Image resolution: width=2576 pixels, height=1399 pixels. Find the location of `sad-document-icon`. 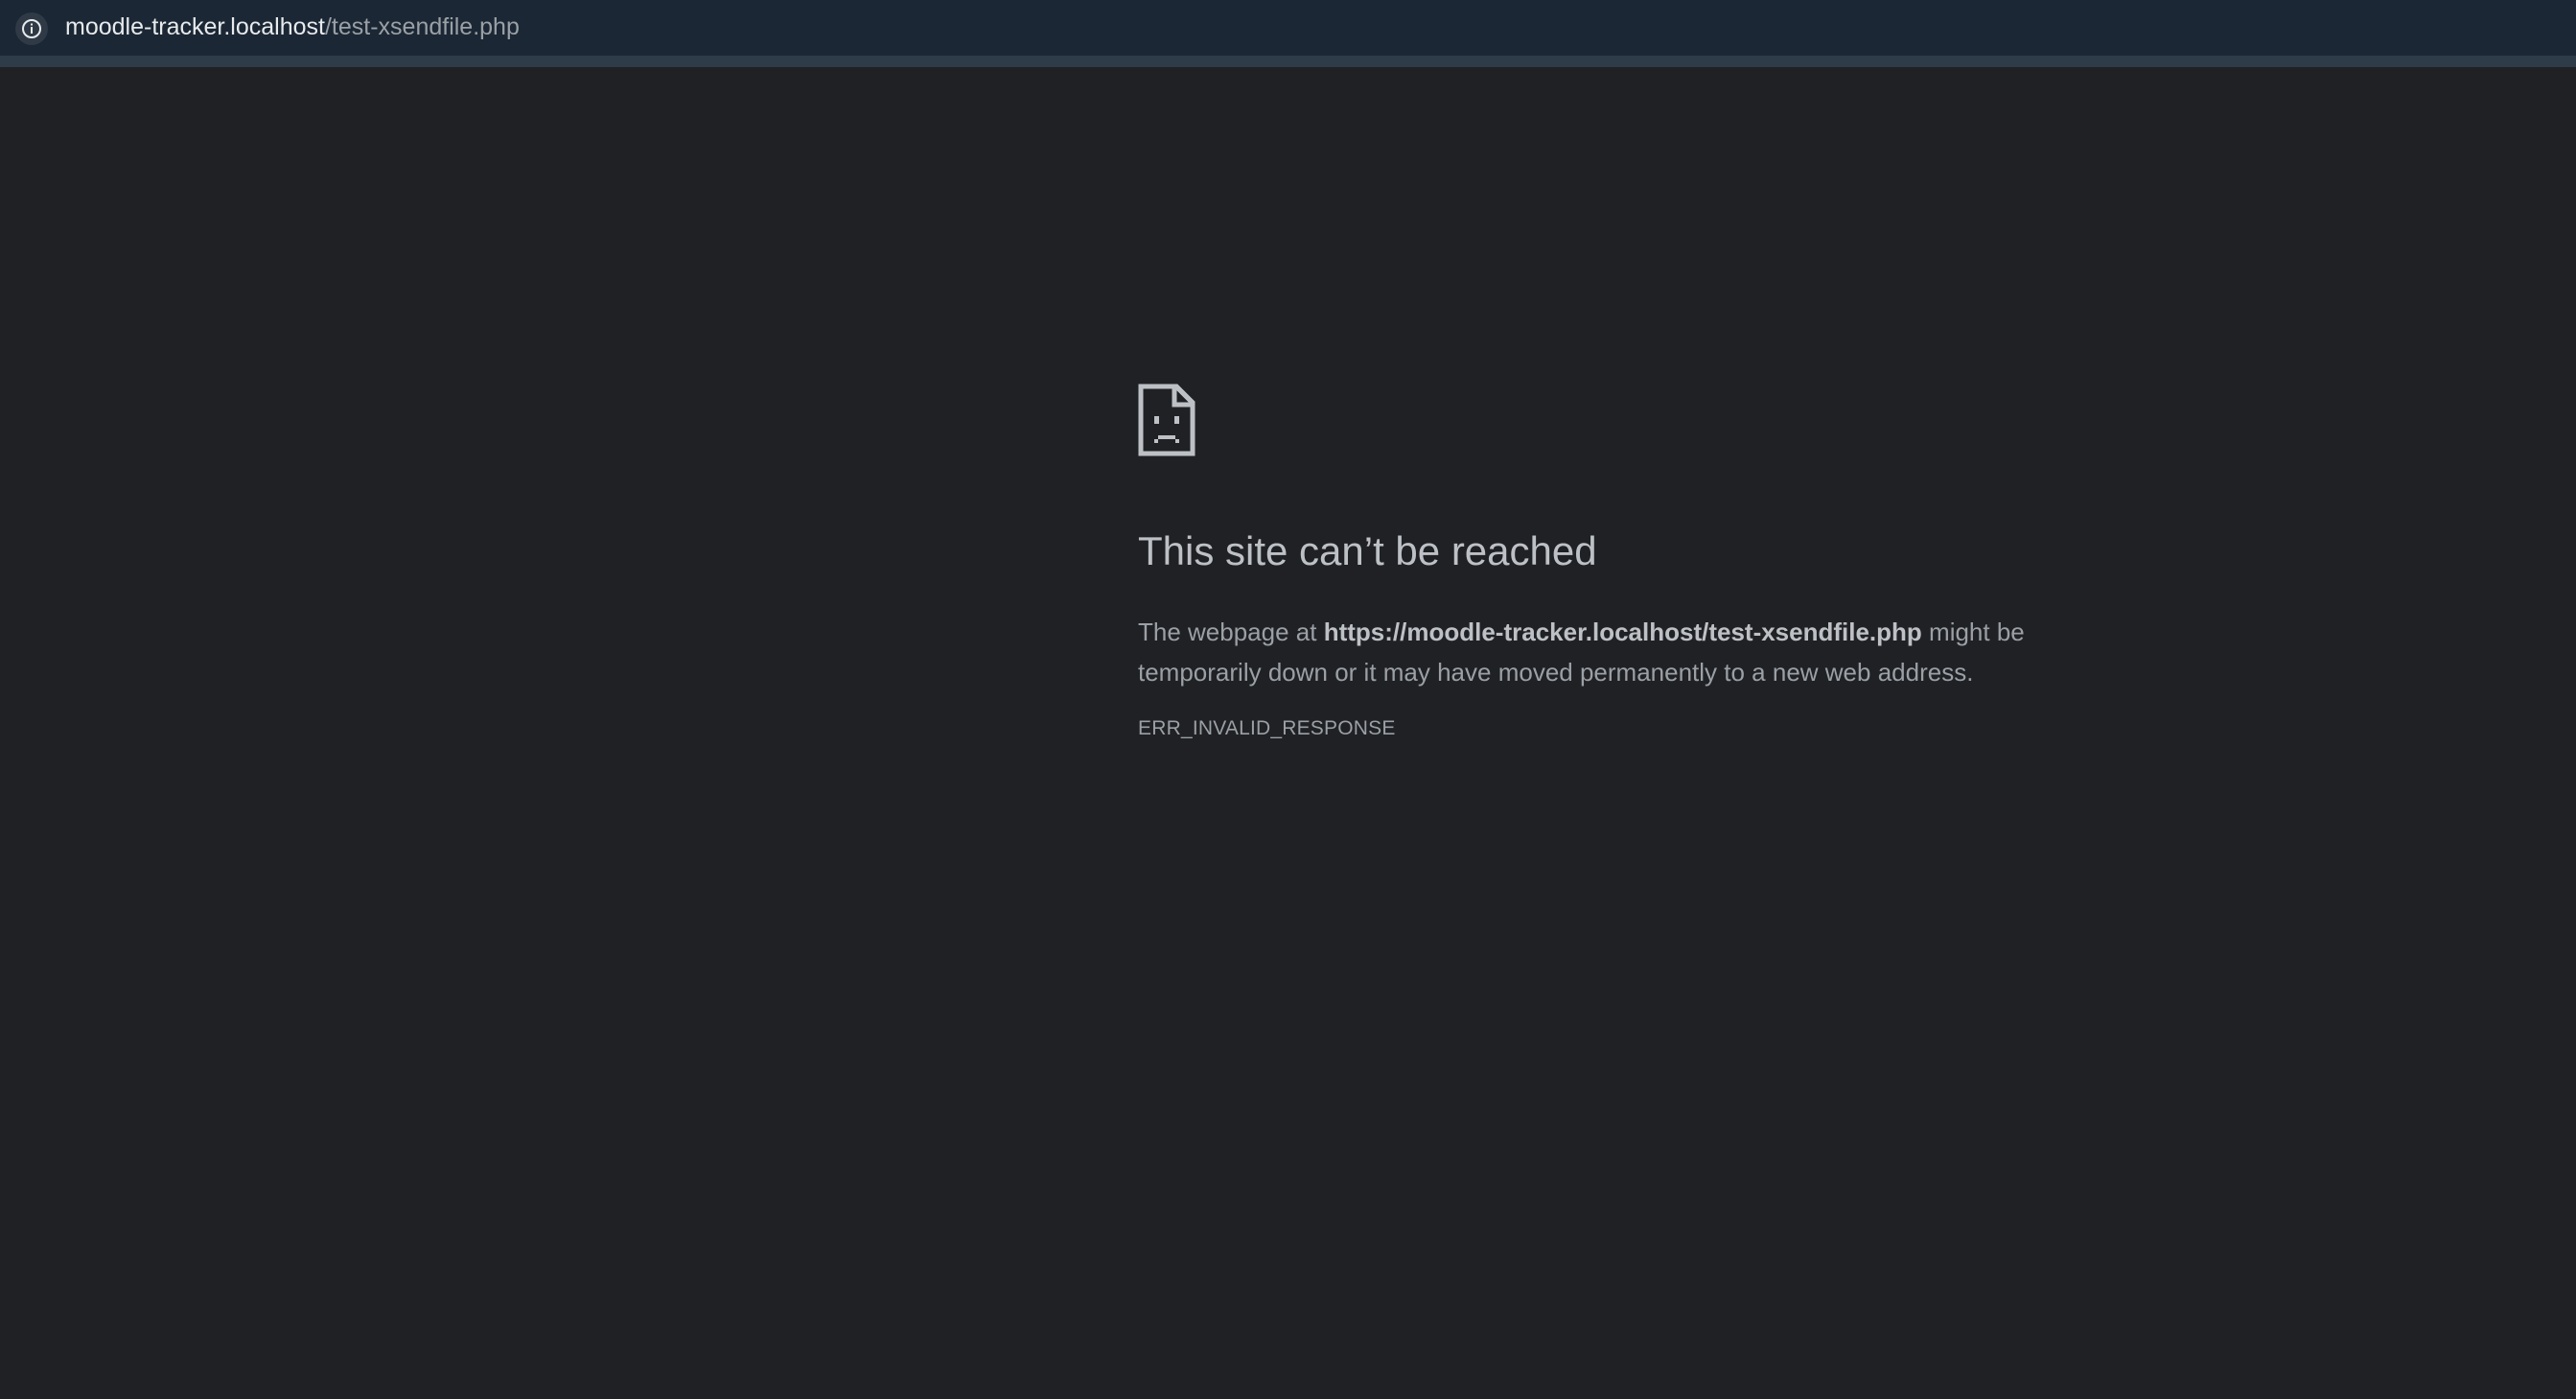

sad-document-icon is located at coordinates (1167, 420).